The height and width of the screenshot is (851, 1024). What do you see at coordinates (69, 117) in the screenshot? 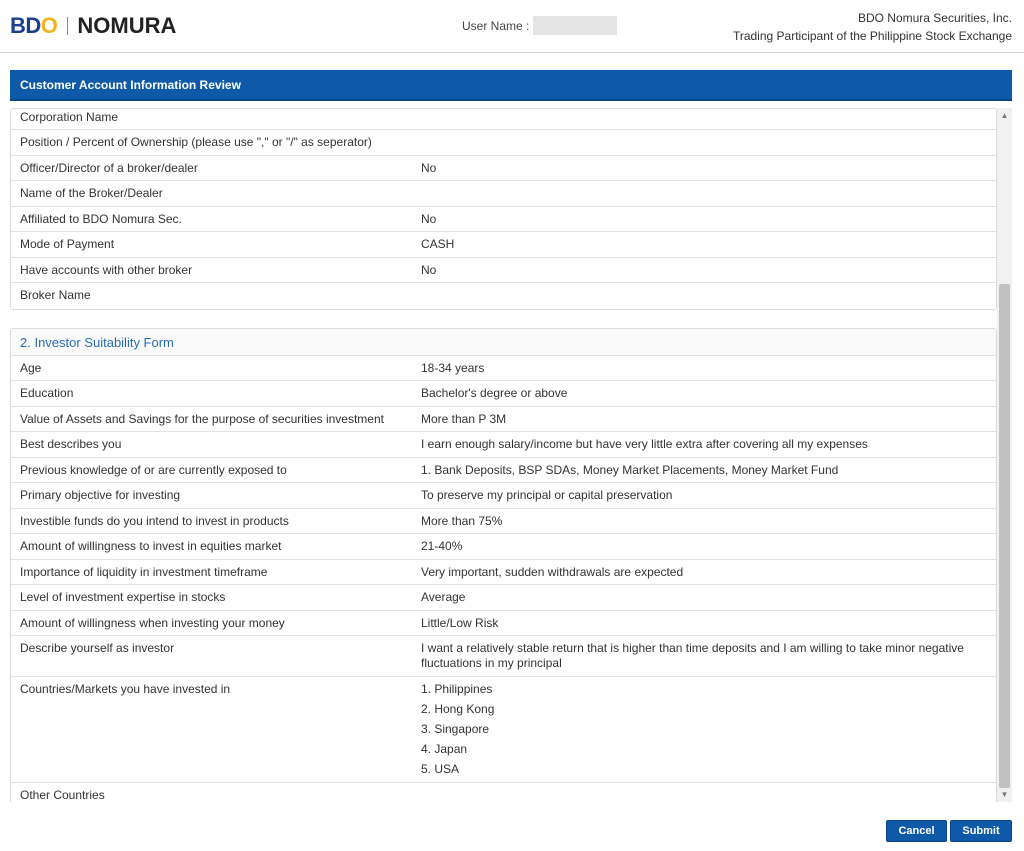
I see `row-label: Corporation Name` at bounding box center [69, 117].